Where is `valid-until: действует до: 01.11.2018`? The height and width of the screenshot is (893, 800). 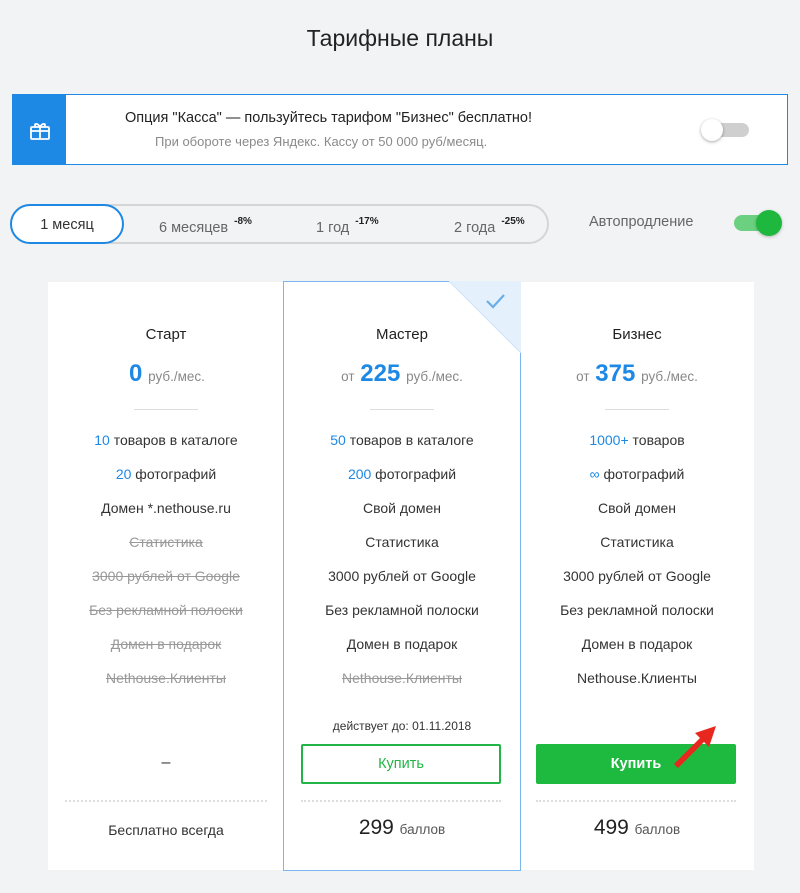 valid-until: действует до: 01.11.2018 is located at coordinates (402, 726).